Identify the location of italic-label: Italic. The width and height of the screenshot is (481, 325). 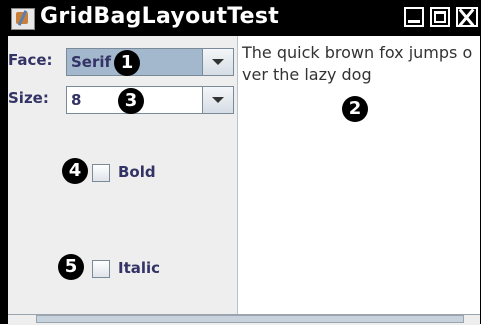
(139, 268).